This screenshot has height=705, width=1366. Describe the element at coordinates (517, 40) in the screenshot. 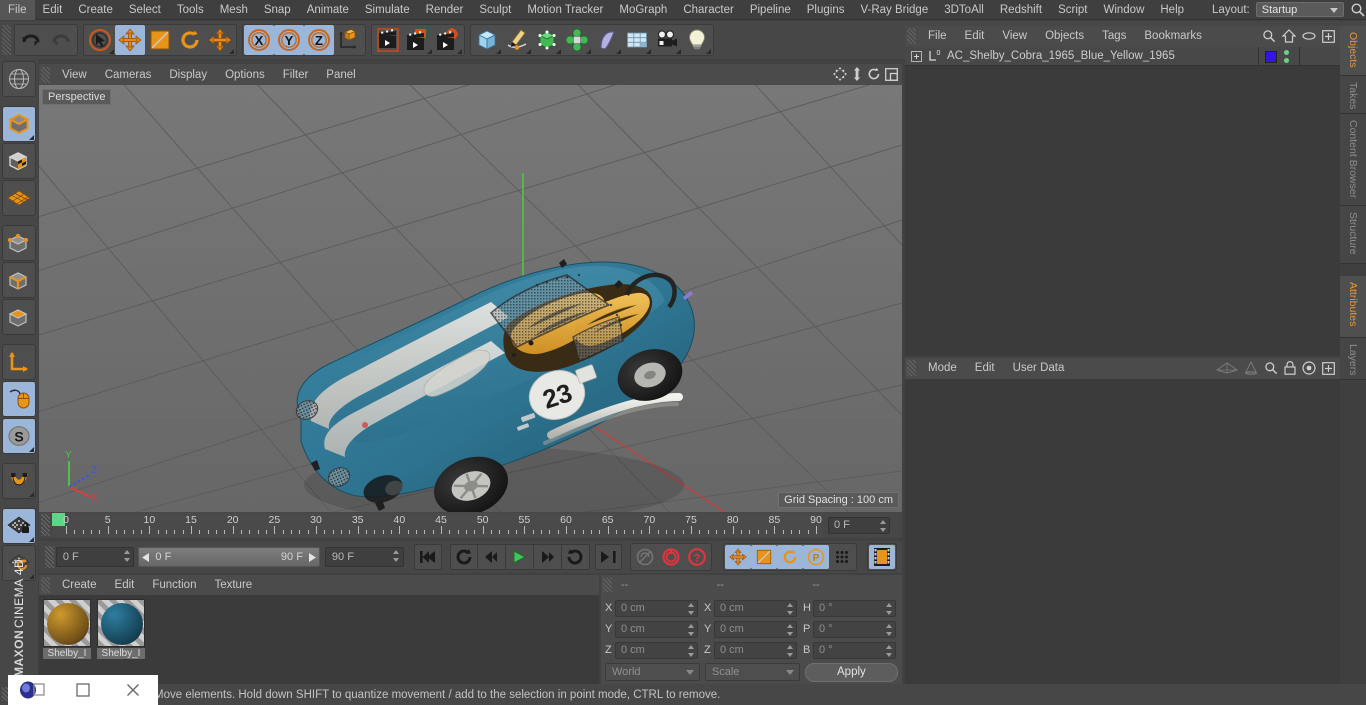

I see `add-spline-button` at that location.